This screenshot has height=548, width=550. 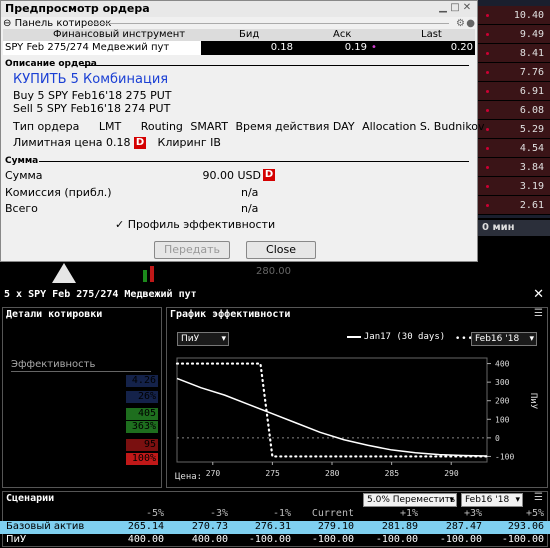 What do you see at coordinates (46, 444) in the screenshot?
I see `max-loss-label: Макс. убытки` at bounding box center [46, 444].